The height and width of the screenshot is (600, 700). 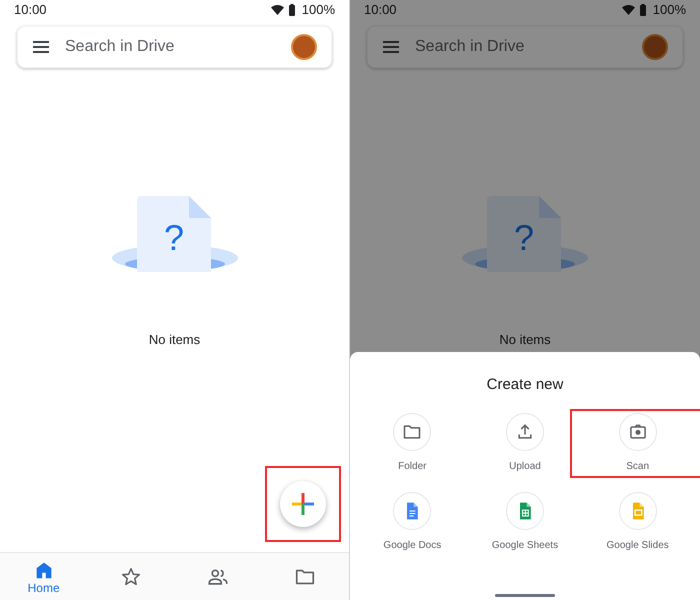 I want to click on star-icon, so click(x=131, y=577).